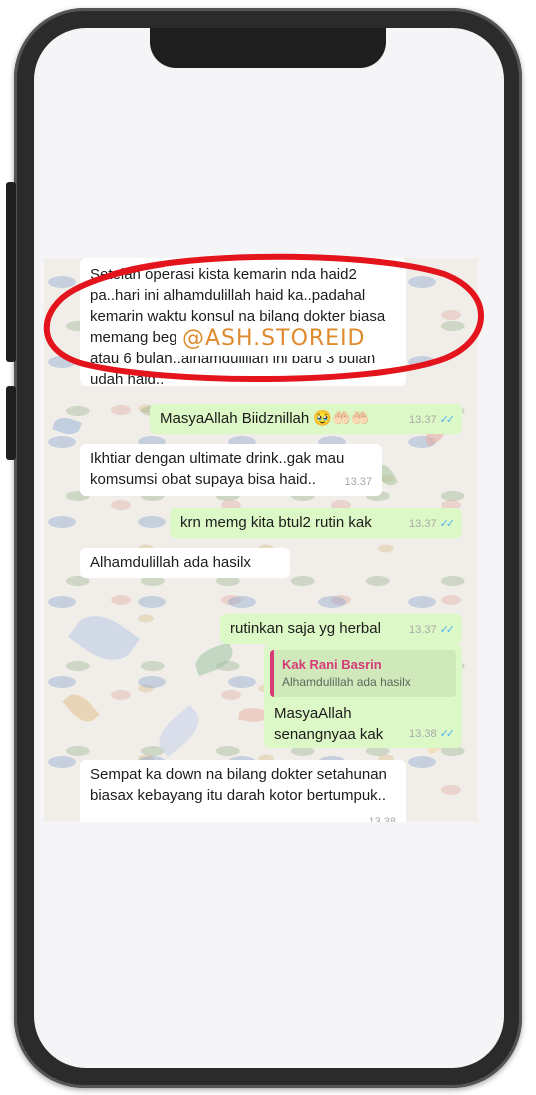 The height and width of the screenshot is (1095, 536). I want to click on message-text: krn memg kita btul2 rutin kak, so click(276, 522).